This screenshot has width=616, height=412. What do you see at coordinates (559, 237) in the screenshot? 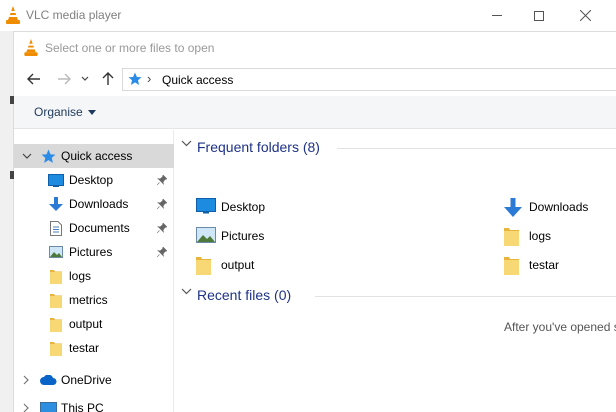
I see `folder-tile-logs: logs` at bounding box center [559, 237].